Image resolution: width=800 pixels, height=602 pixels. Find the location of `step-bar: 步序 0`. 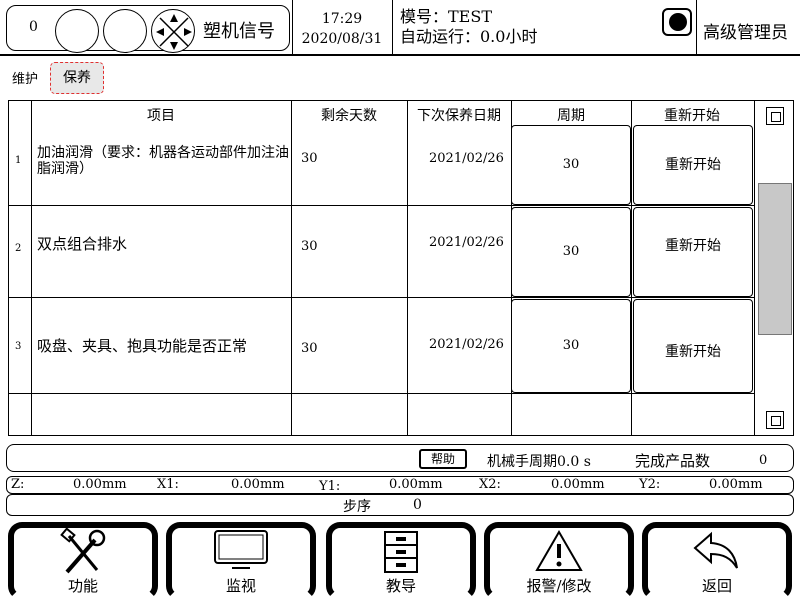

step-bar: 步序 0 is located at coordinates (400, 505).